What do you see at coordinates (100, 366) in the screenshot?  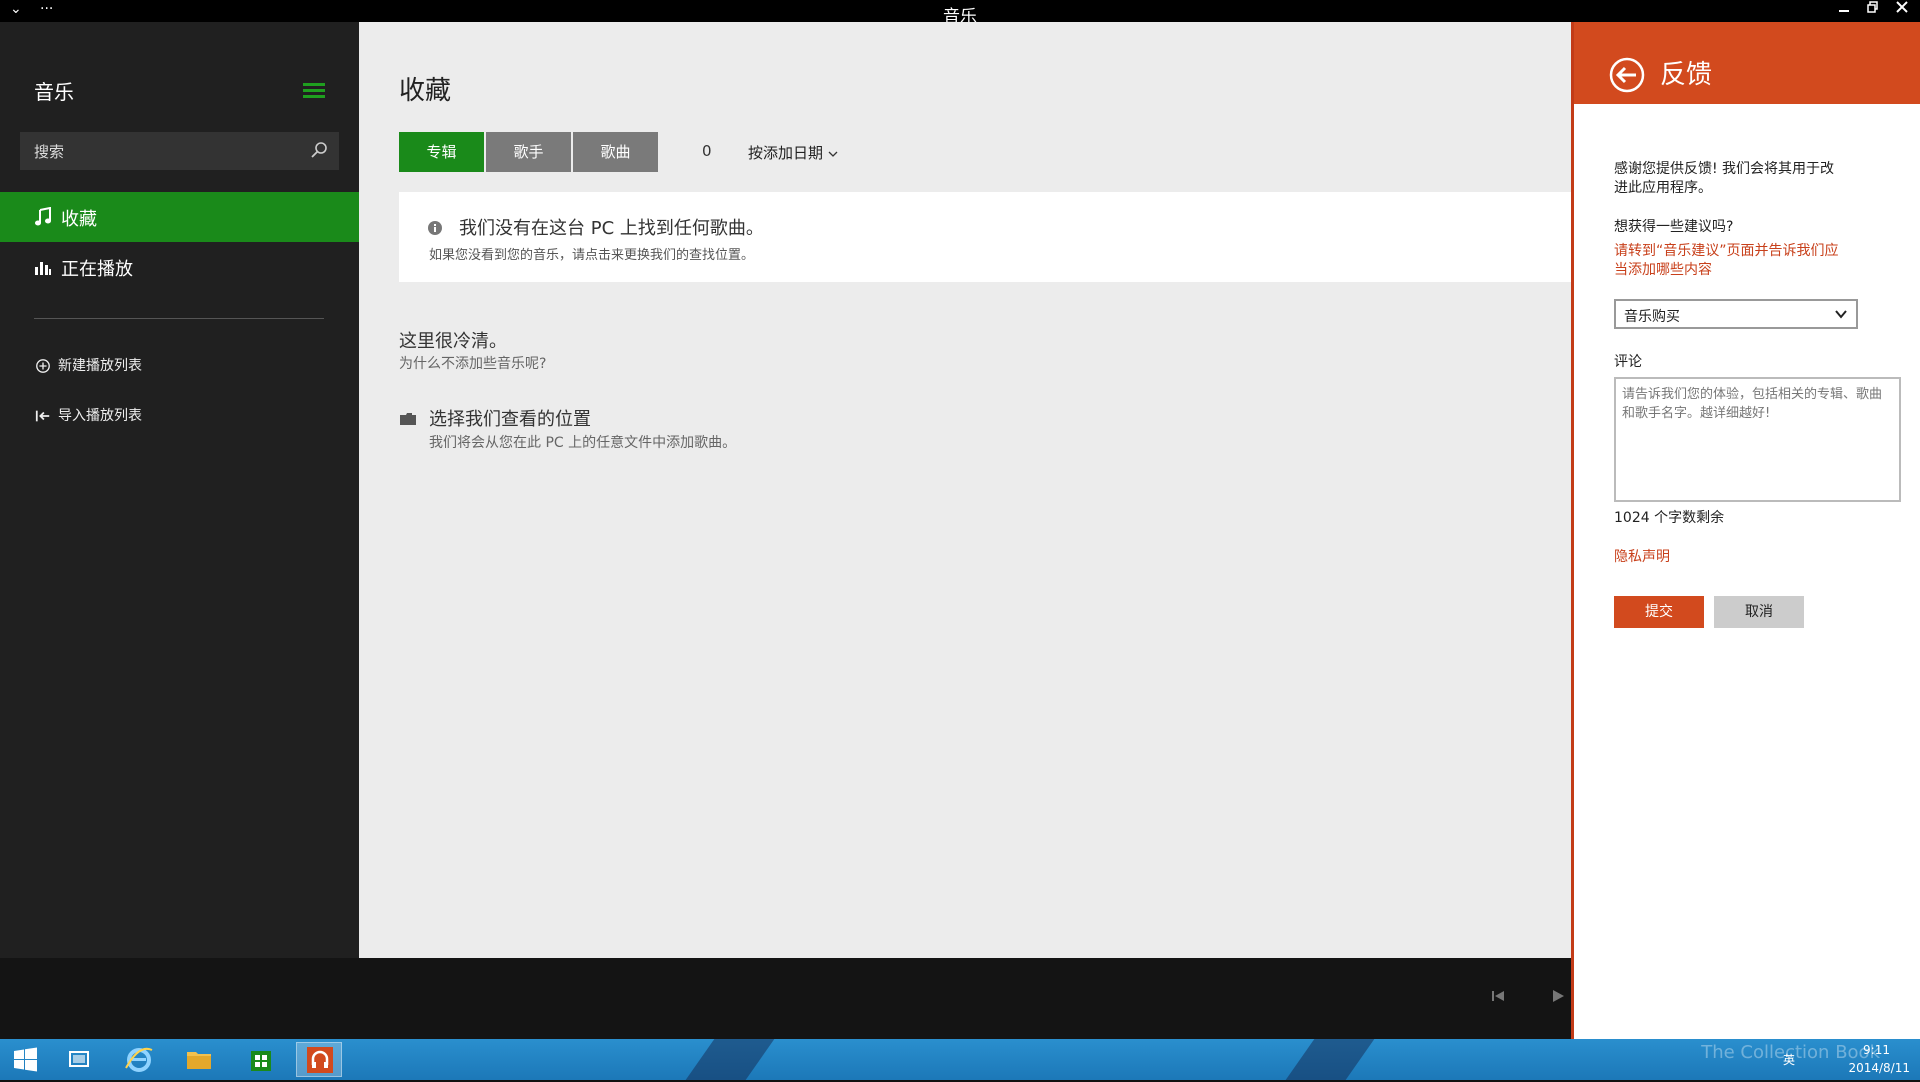 I see `new-playlist-label: 新建播放列表` at bounding box center [100, 366].